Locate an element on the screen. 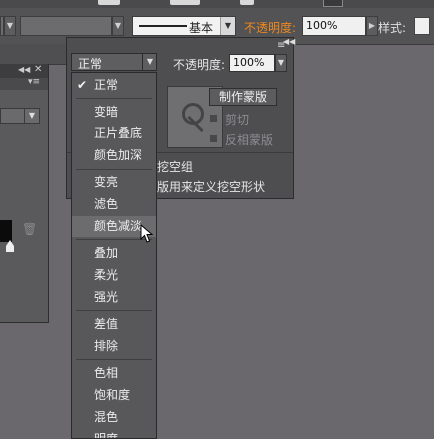  panel-menu-icon: ▾≡ is located at coordinates (34, 82).